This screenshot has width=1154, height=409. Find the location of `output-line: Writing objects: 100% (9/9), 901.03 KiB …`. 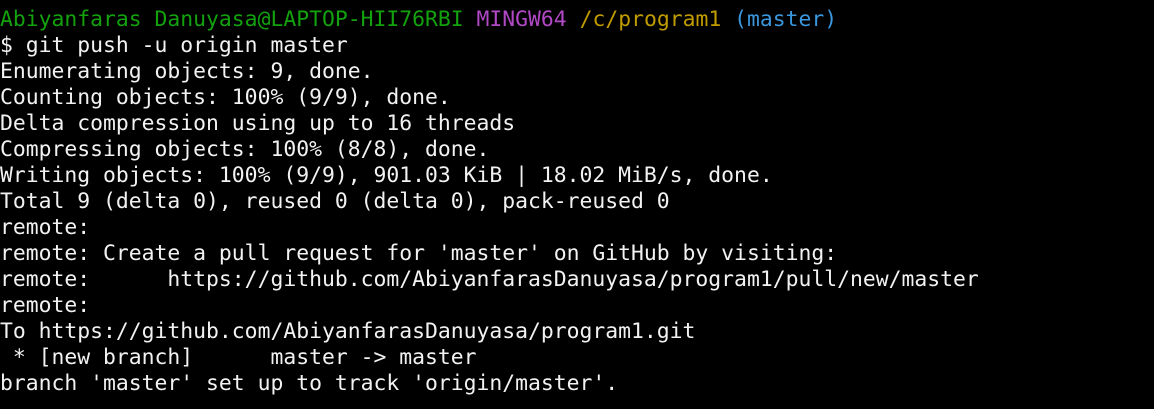

output-line: Writing objects: 100% (9/9), 901.03 KiB … is located at coordinates (386, 175).